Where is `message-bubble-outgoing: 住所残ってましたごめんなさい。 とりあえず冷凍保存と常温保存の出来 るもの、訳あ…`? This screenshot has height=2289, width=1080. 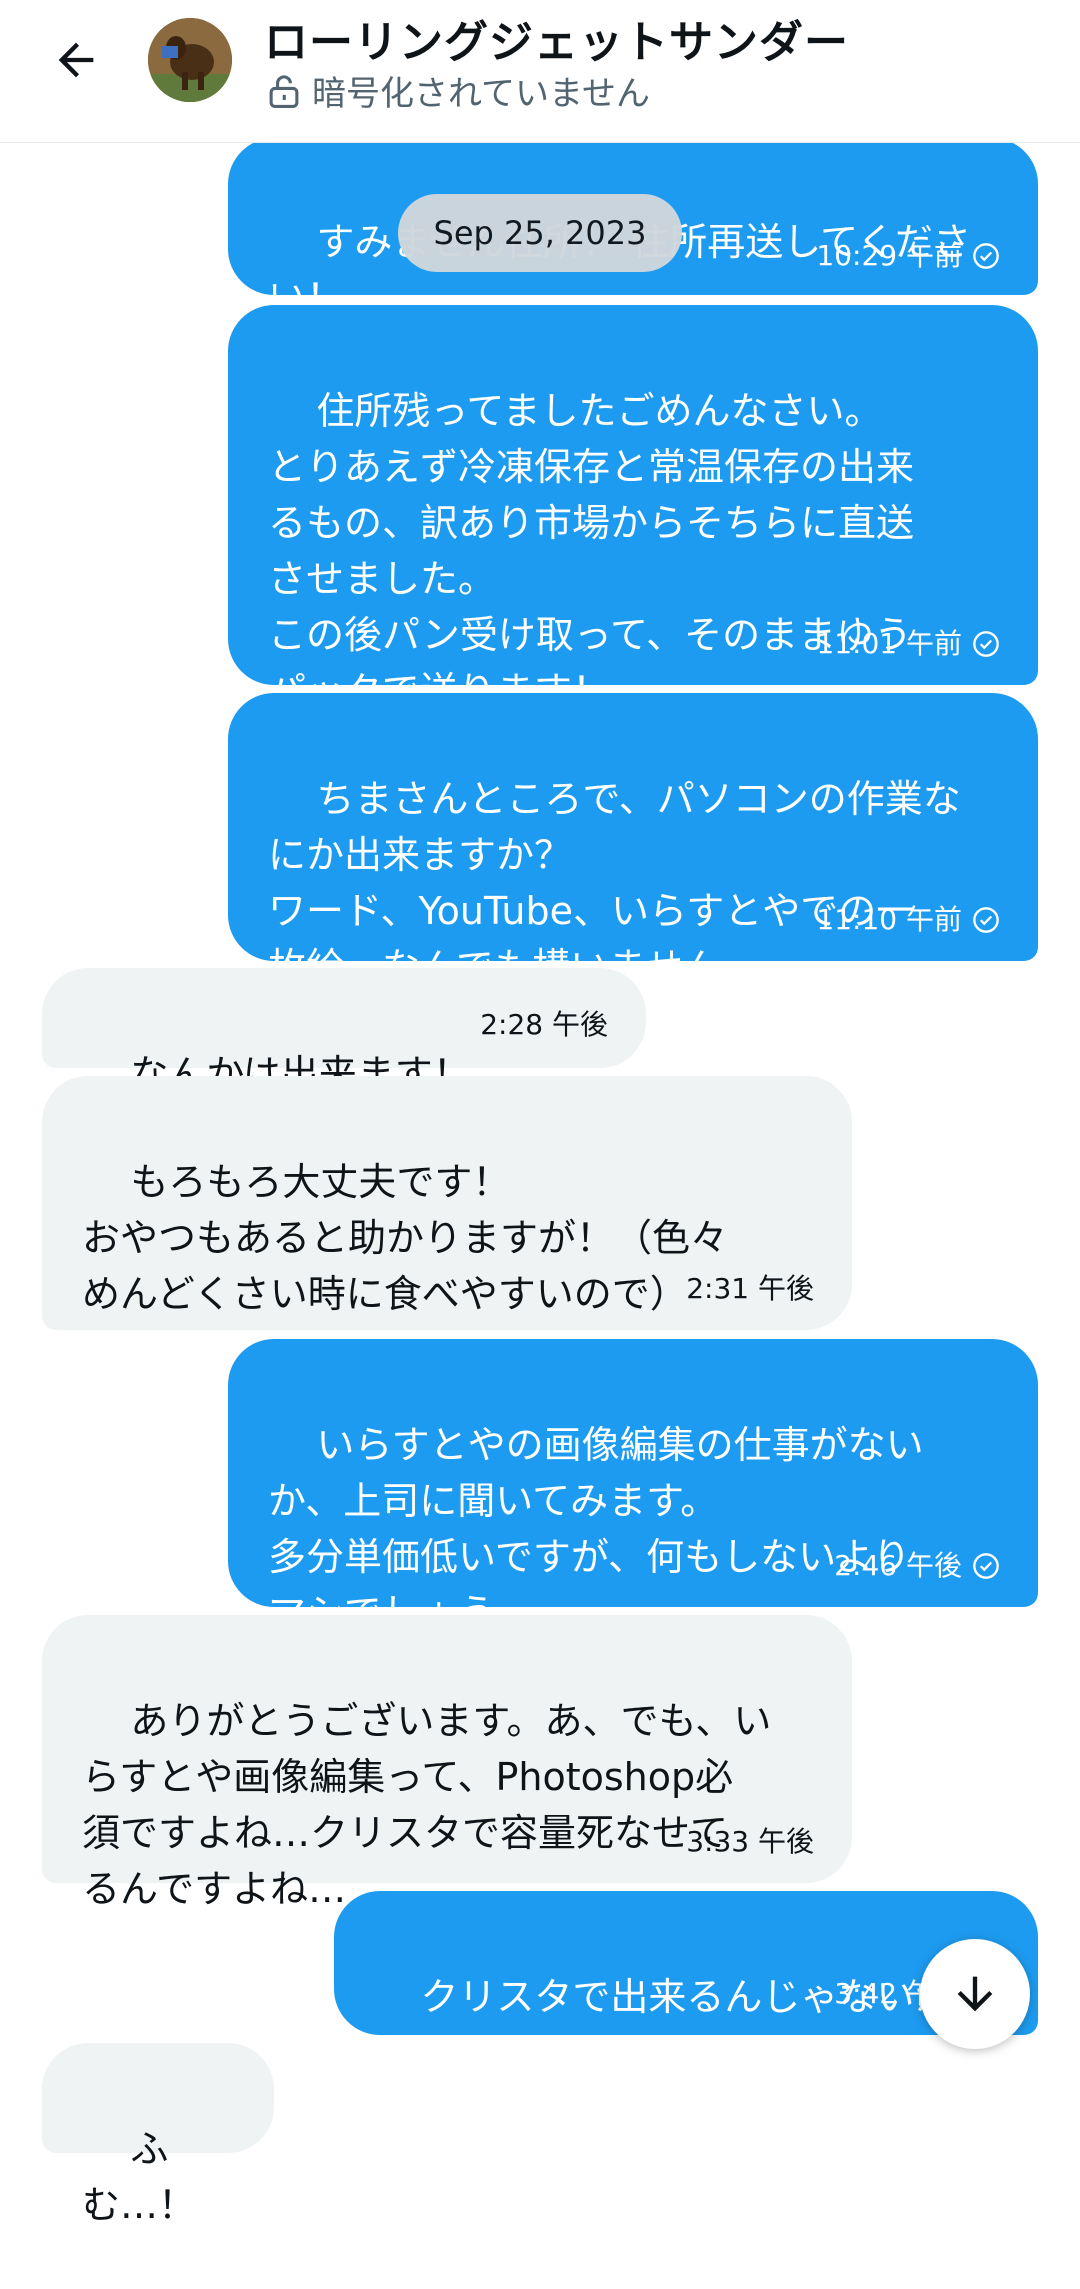
message-bubble-outgoing: 住所残ってましたごめんなさい。 とりあえず冷凍保存と常温保存の出来 るもの、訳あ… is located at coordinates (633, 509).